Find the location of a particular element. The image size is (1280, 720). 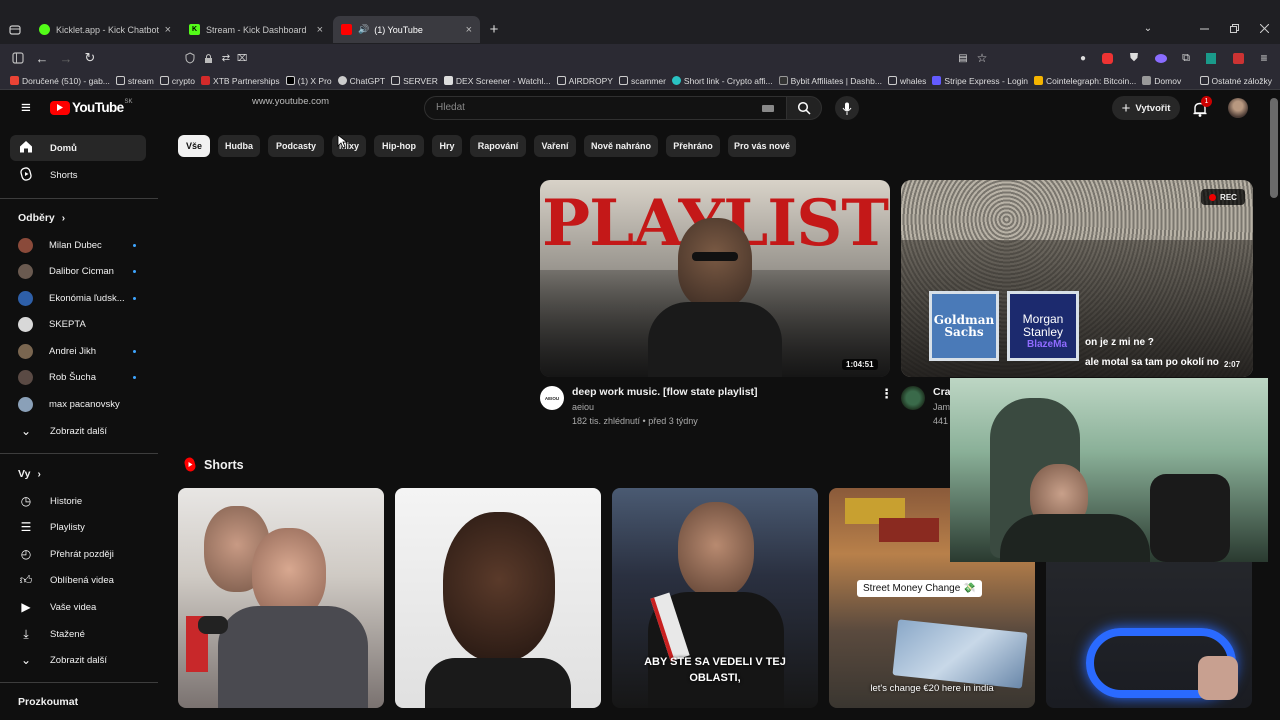

sidebar-sub-andrei-jikh: Andrei Jikh is located at coordinates (78, 351).